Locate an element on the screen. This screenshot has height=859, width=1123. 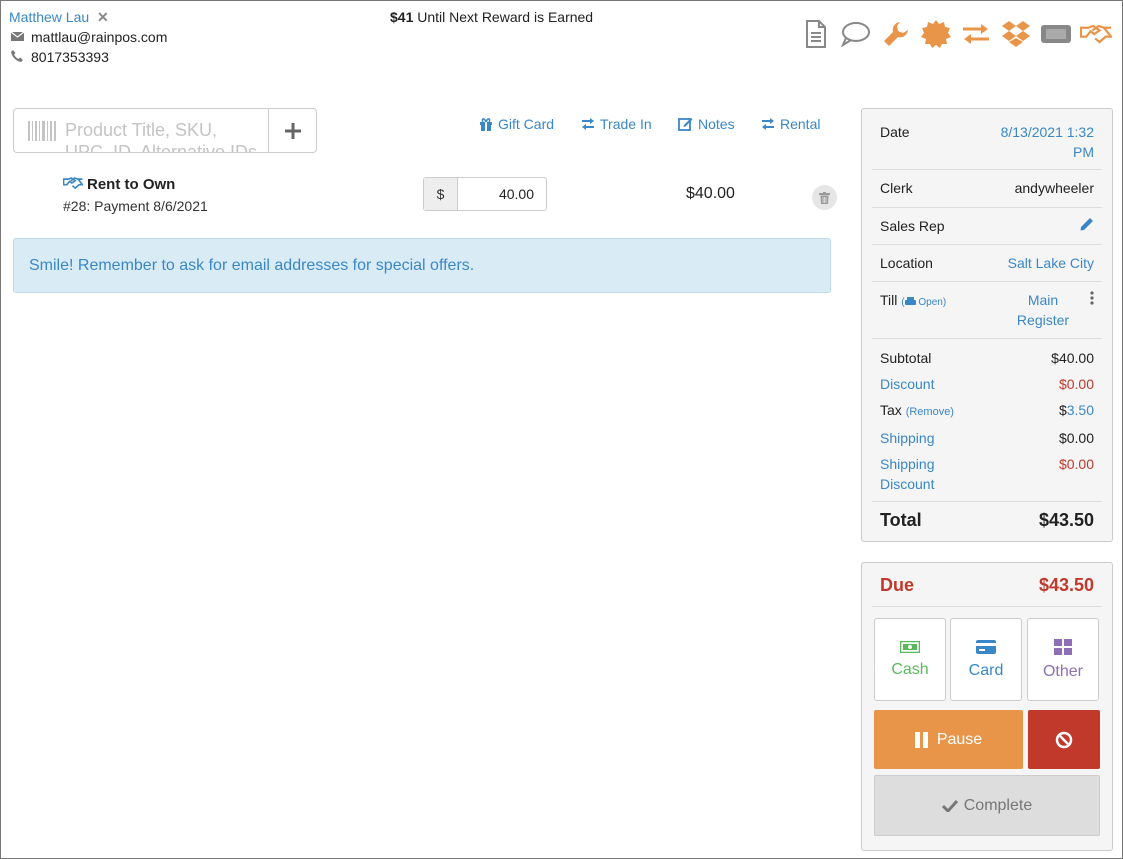
discount-link: Discount is located at coordinates (907, 384).